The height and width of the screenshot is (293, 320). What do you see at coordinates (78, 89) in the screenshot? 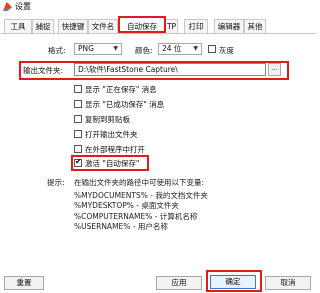
I see `show-saving-checkbox` at bounding box center [78, 89].